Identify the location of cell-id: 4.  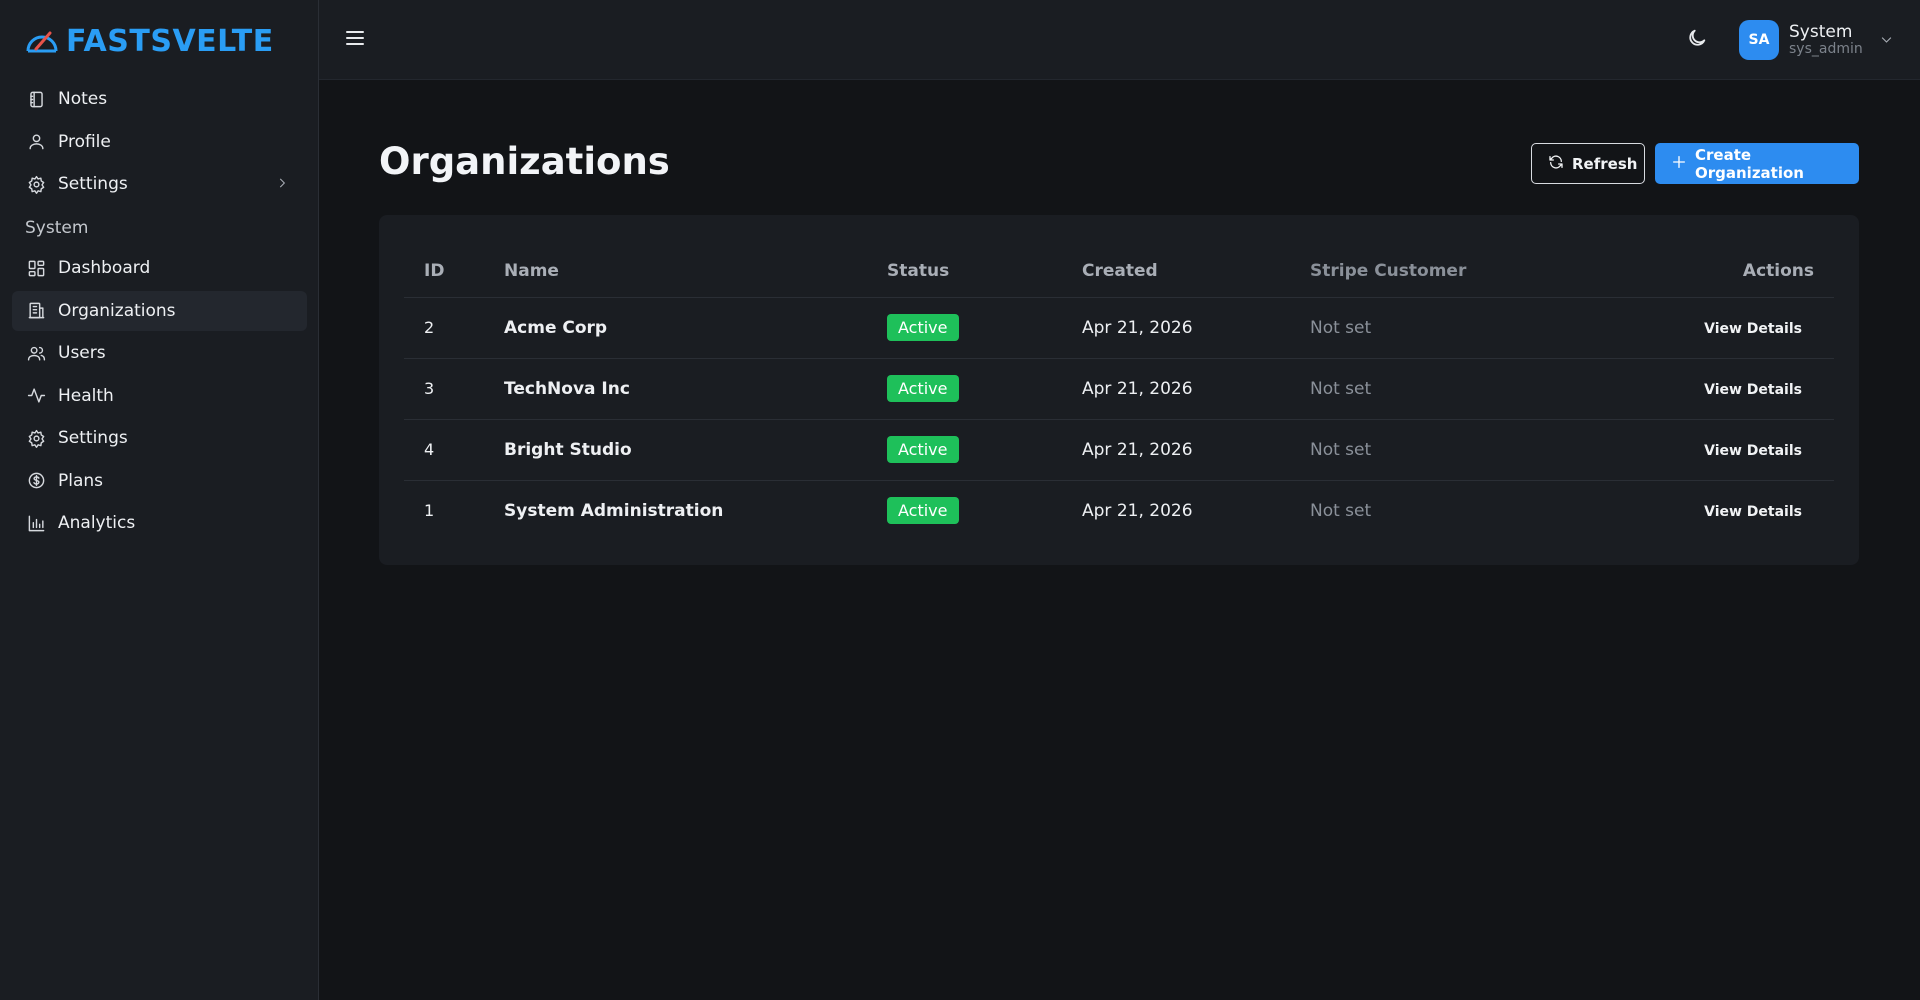
(454, 450).